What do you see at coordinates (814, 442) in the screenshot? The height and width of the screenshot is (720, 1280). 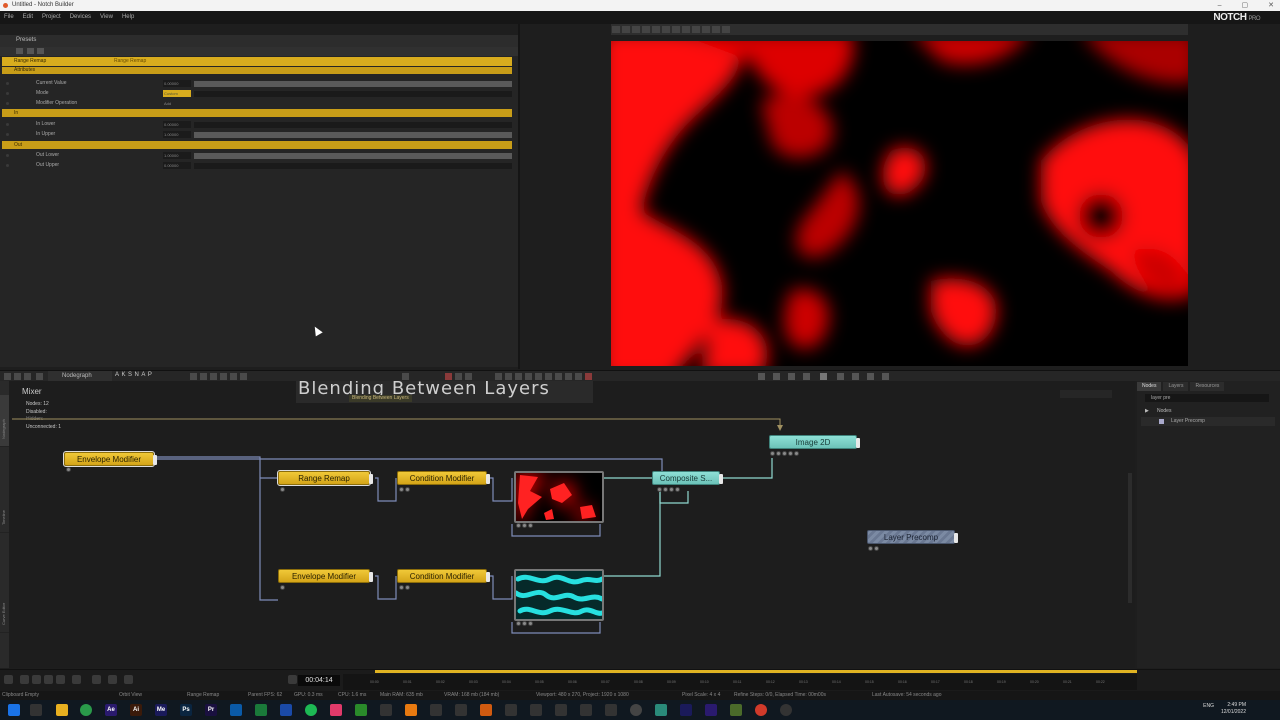 I see `node-image-2d: Image 2D` at bounding box center [814, 442].